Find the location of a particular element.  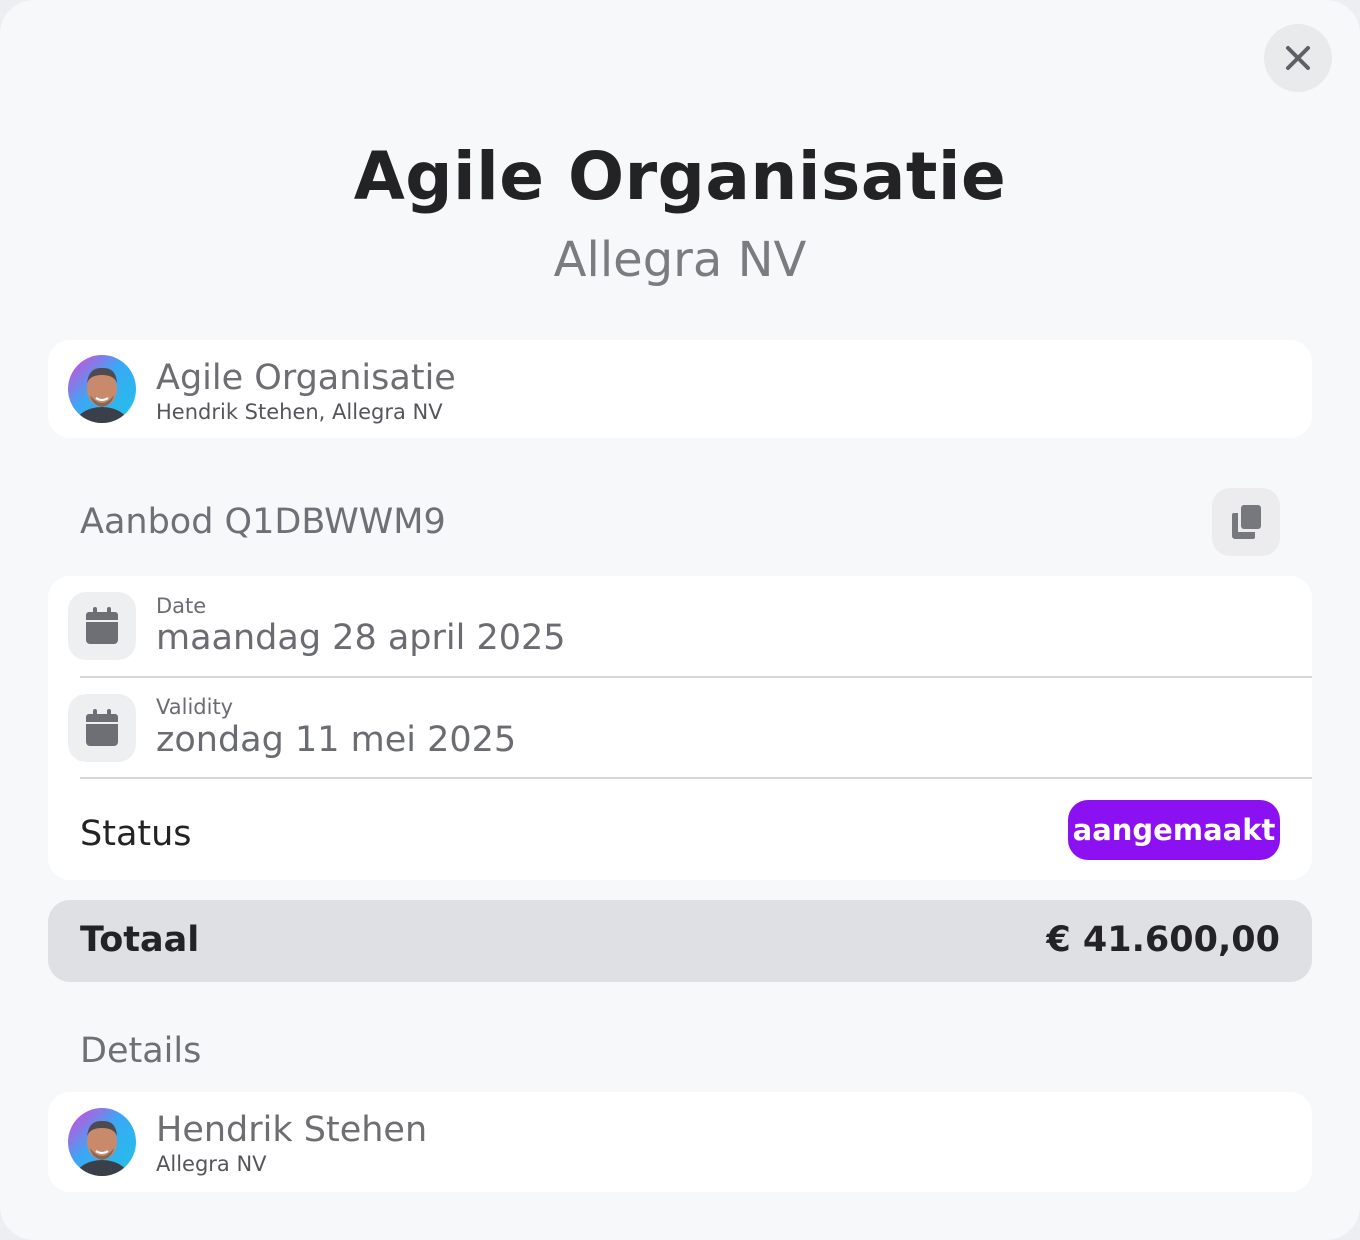

contact-name: Agile Organisatie is located at coordinates (306, 378).